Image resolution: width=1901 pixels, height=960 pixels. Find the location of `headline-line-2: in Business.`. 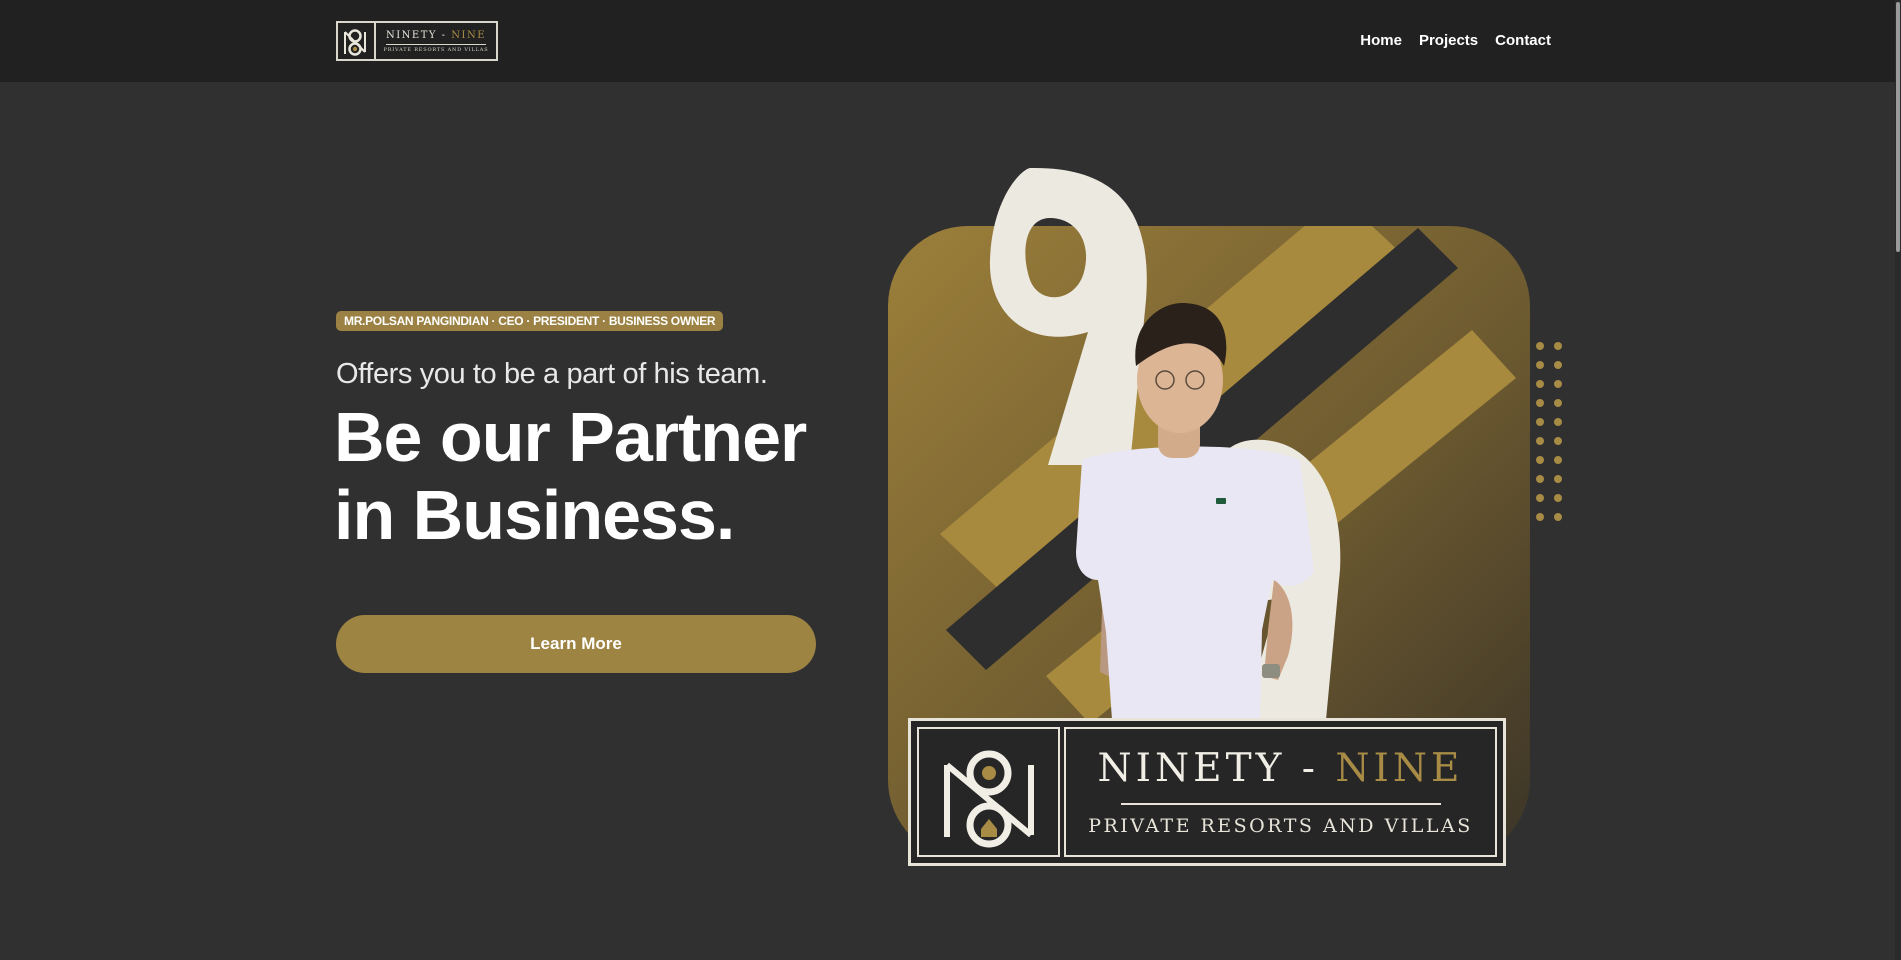

headline-line-2: in Business. is located at coordinates (534, 515).